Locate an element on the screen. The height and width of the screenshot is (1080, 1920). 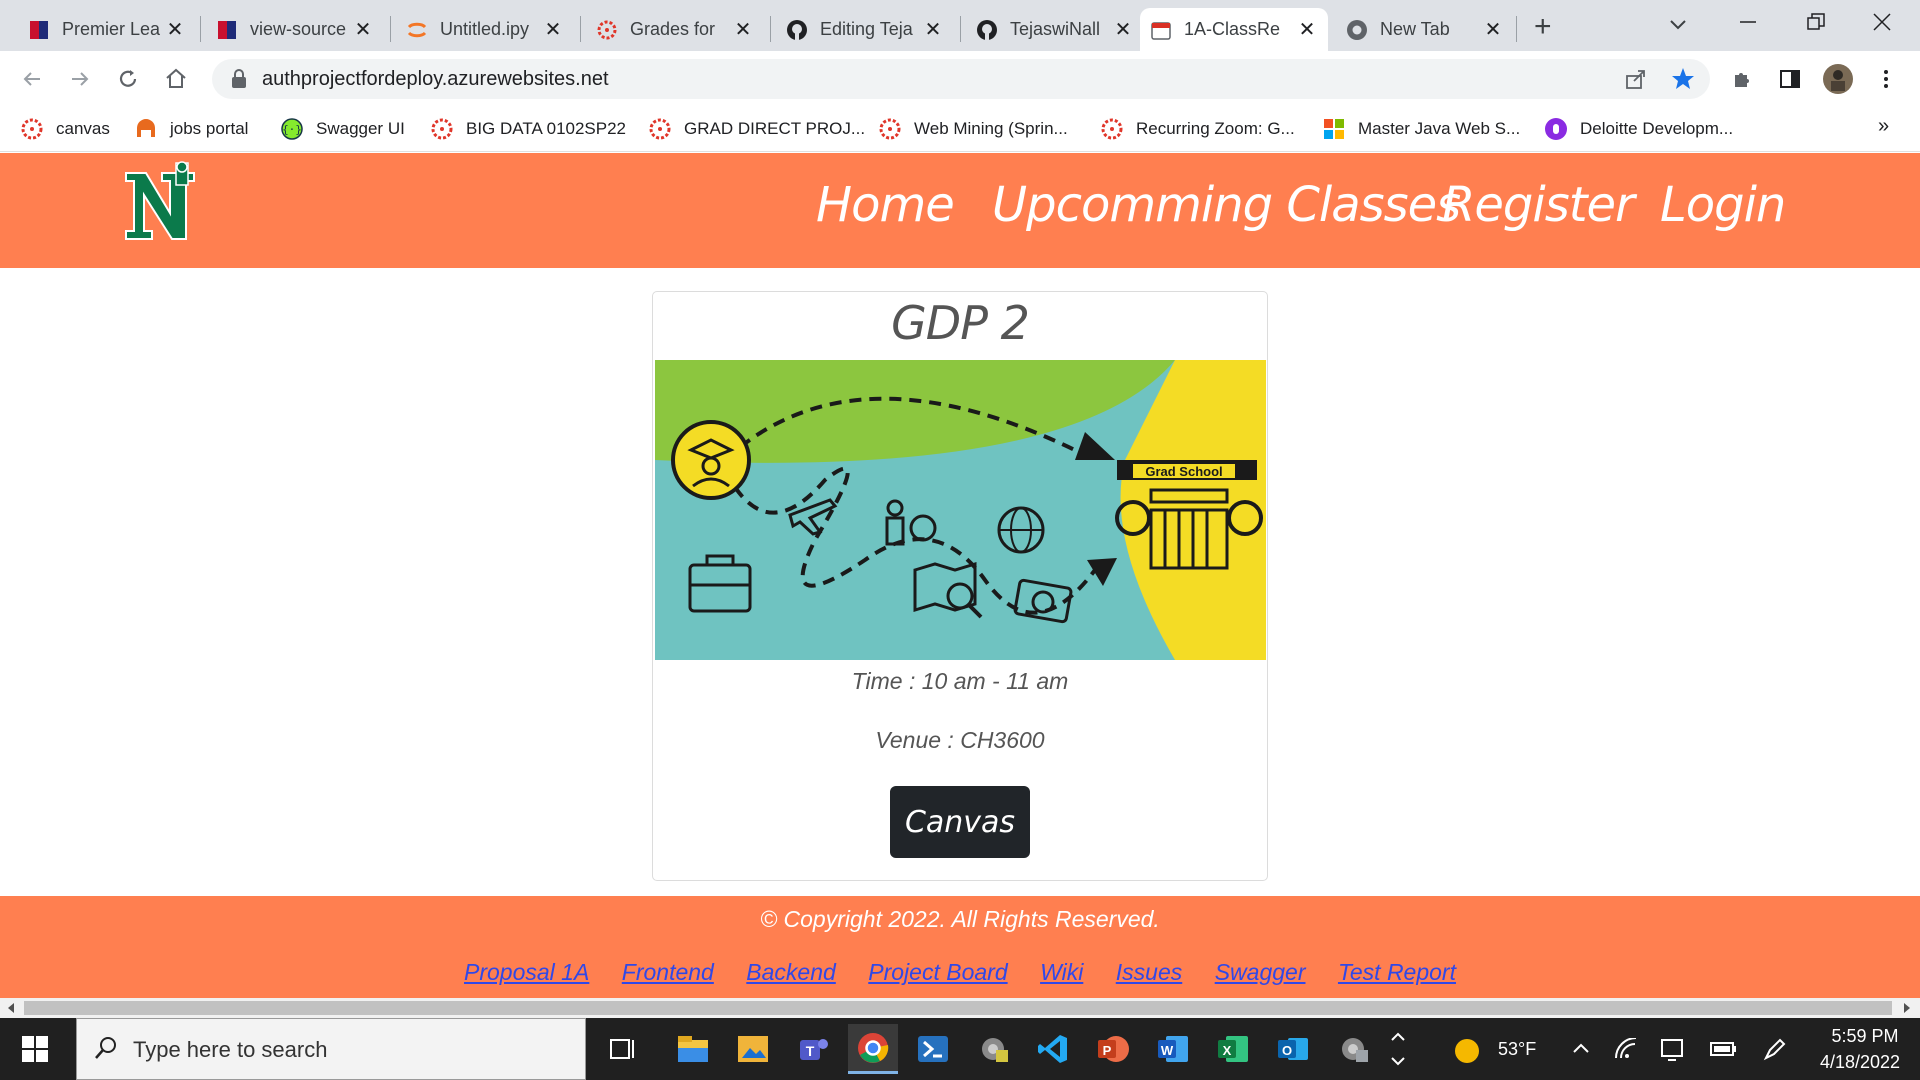
browser-tab: Editing Teja ✕ is located at coordinates (865, 29).